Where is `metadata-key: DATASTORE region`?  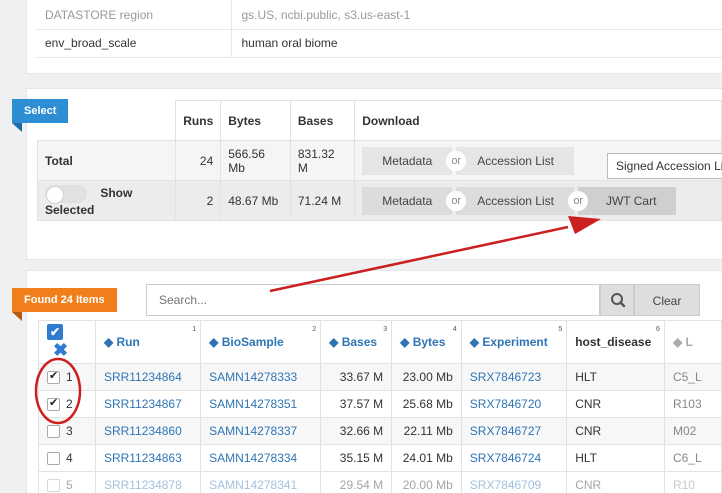
metadata-key: DATASTORE region is located at coordinates (133, 15).